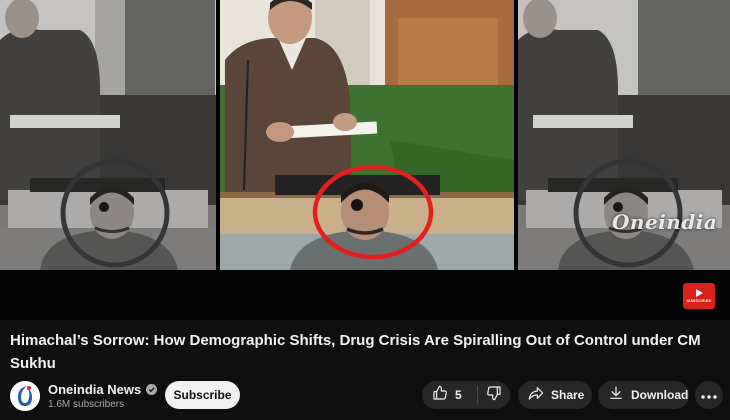 The width and height of the screenshot is (730, 420). What do you see at coordinates (660, 395) in the screenshot?
I see `download-label: Download` at bounding box center [660, 395].